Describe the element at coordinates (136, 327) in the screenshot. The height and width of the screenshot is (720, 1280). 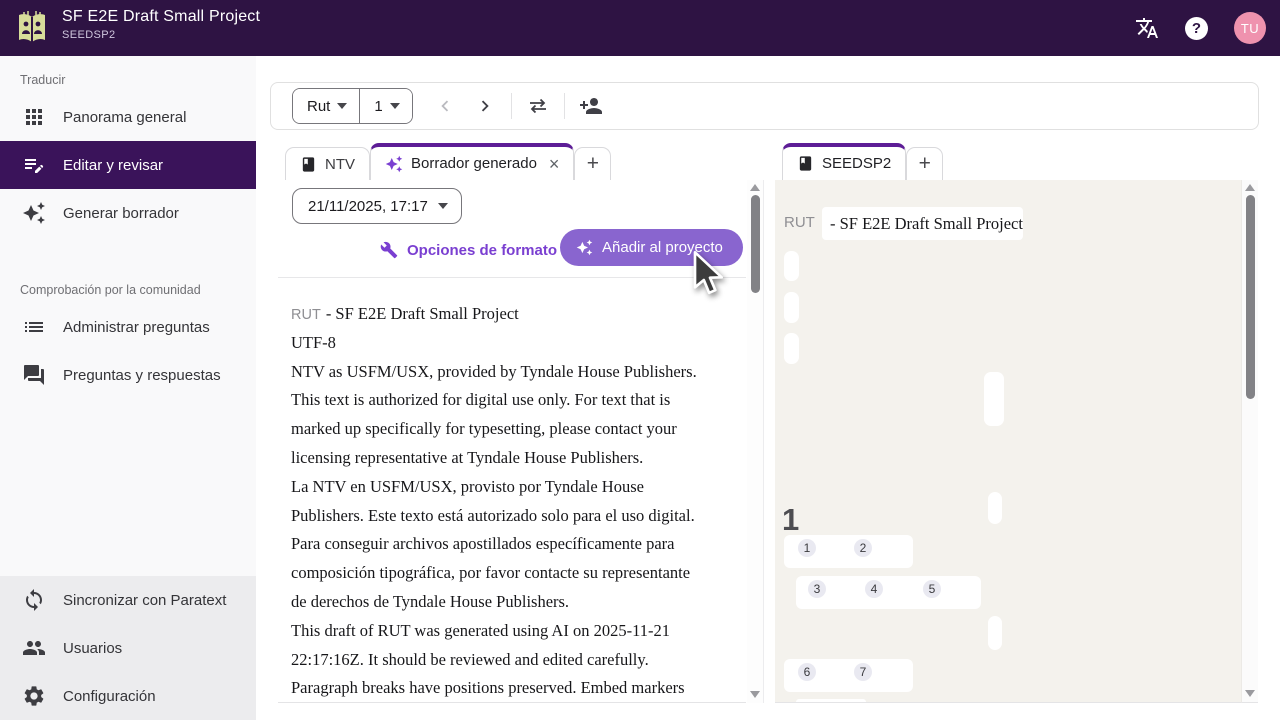
I see `sidebar-item-label: Administrar preguntas` at that location.